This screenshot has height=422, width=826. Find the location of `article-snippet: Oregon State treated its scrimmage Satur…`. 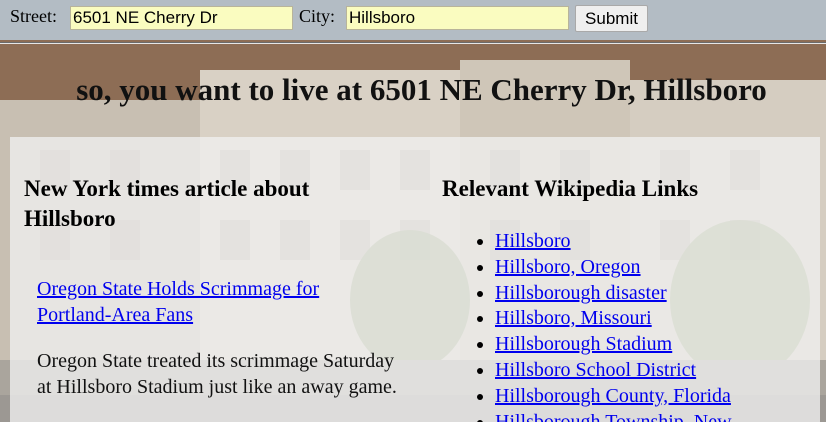

article-snippet: Oregon State treated its scrimmage Satur… is located at coordinates (217, 374).